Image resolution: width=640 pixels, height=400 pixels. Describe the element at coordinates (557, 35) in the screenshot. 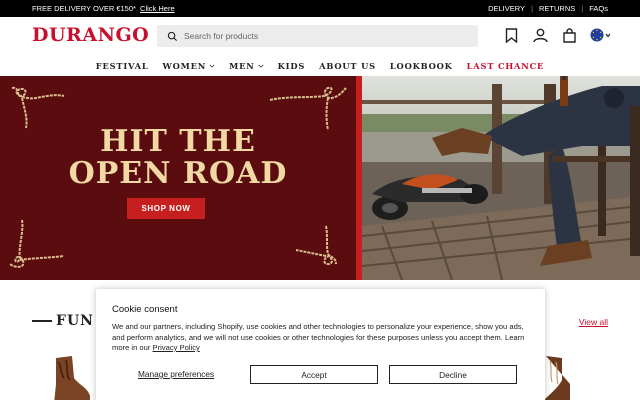

I see `header-icons` at that location.